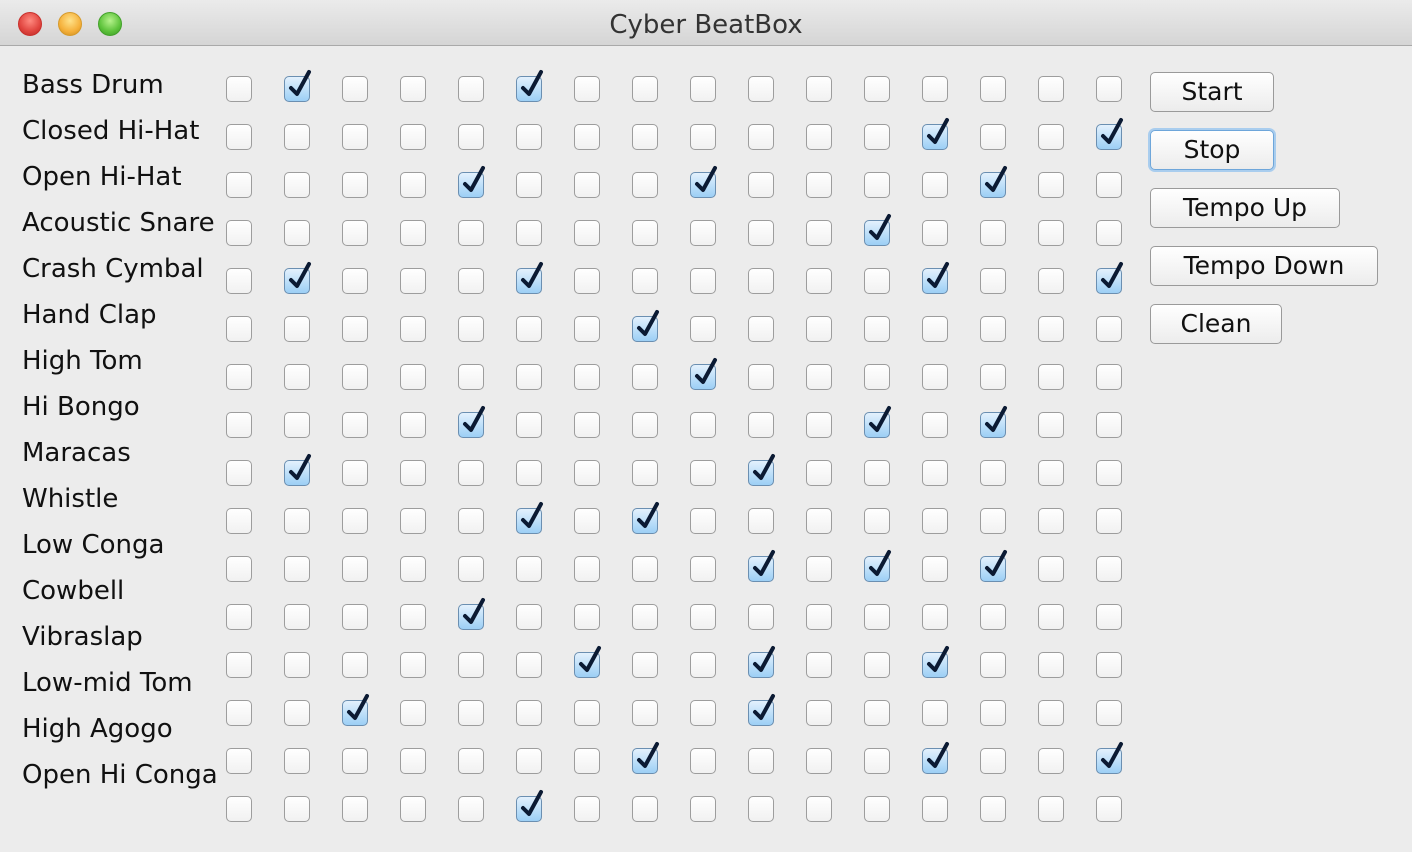 The height and width of the screenshot is (852, 1412). Describe the element at coordinates (1245, 208) in the screenshot. I see `tempo-up-button: Tempo Up` at that location.